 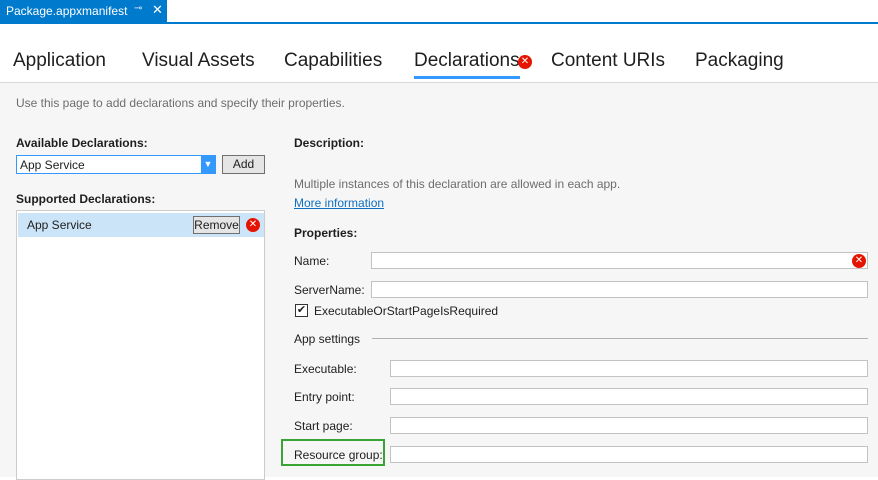 What do you see at coordinates (59, 225) in the screenshot?
I see `list-item-name: App Service` at bounding box center [59, 225].